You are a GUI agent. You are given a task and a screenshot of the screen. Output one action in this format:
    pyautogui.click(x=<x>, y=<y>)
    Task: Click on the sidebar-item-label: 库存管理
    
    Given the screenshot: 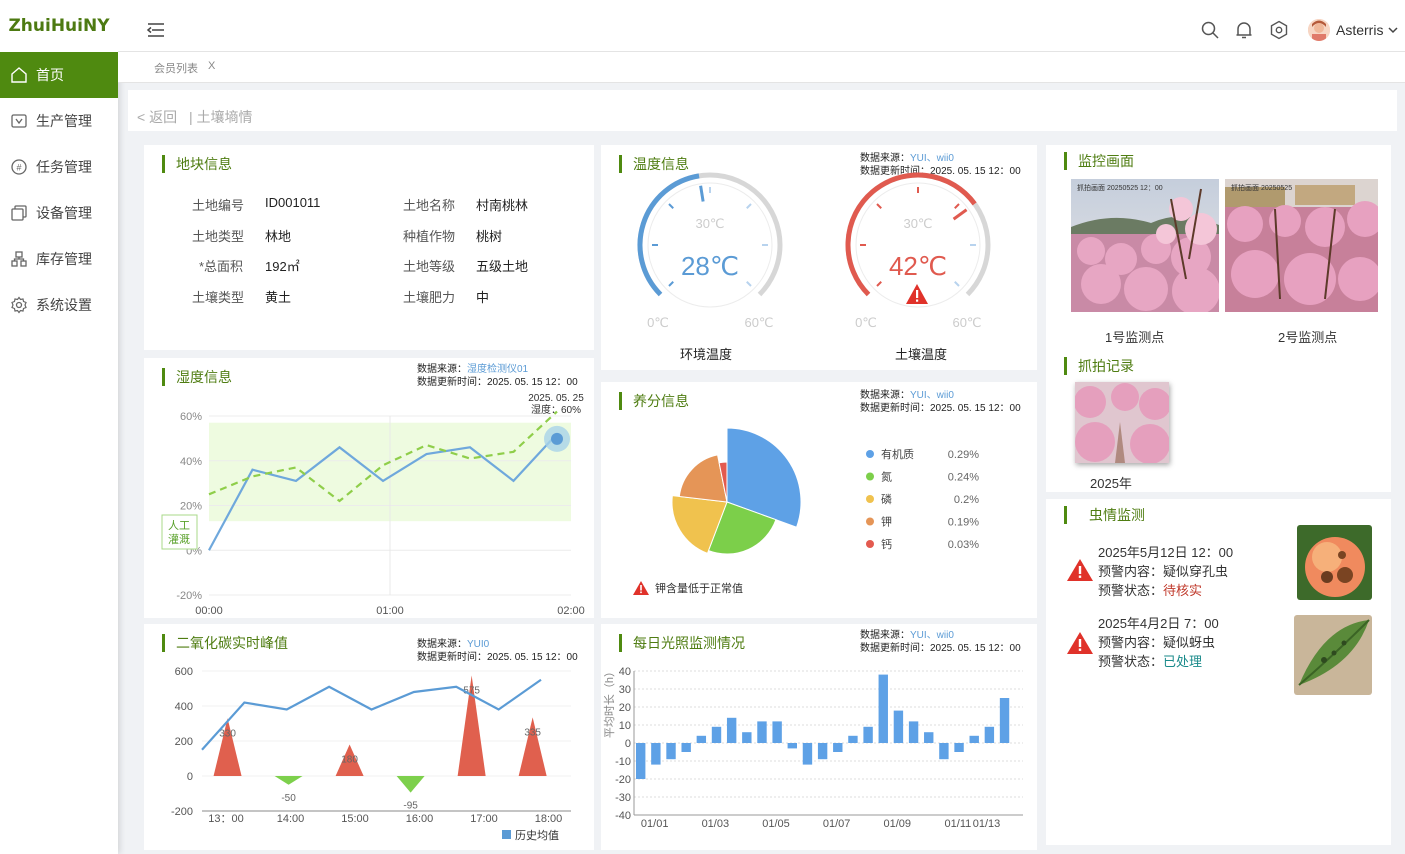 What is the action you would take?
    pyautogui.click(x=64, y=259)
    